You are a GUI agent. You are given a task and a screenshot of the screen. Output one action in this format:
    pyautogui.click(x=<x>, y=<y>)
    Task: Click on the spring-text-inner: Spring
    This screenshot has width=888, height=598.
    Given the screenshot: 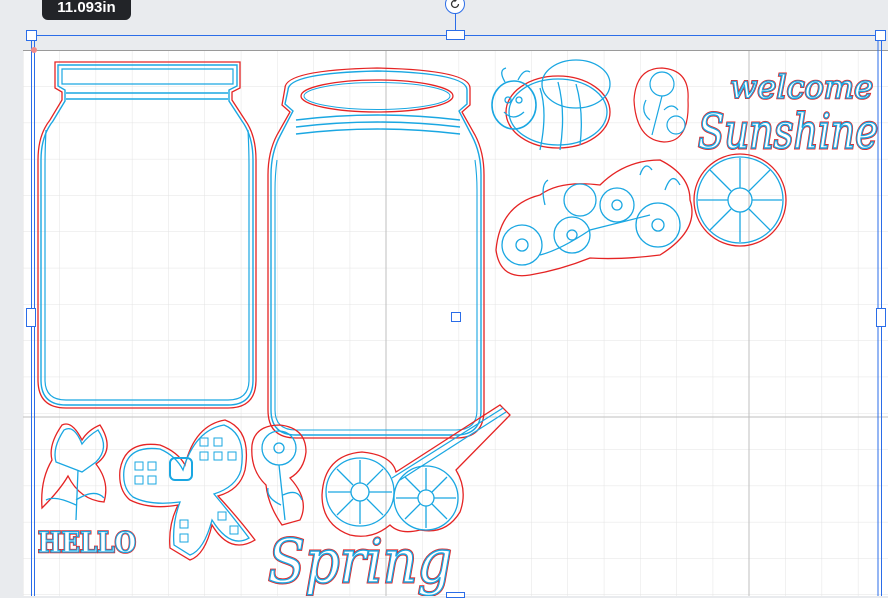 What is the action you would take?
    pyautogui.click(x=360, y=561)
    